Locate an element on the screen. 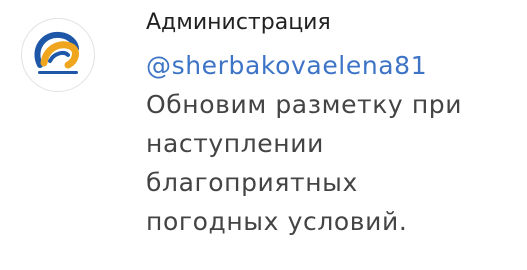 This screenshot has width=527, height=270. comment-author: Администрация is located at coordinates (333, 23).